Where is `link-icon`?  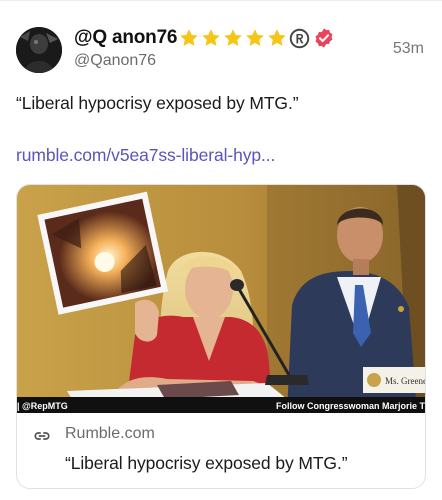 link-icon is located at coordinates (42, 436).